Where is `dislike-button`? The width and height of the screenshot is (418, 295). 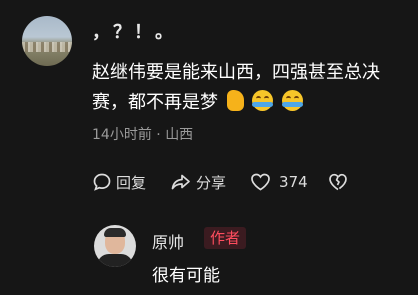 dislike-button is located at coordinates (340, 182).